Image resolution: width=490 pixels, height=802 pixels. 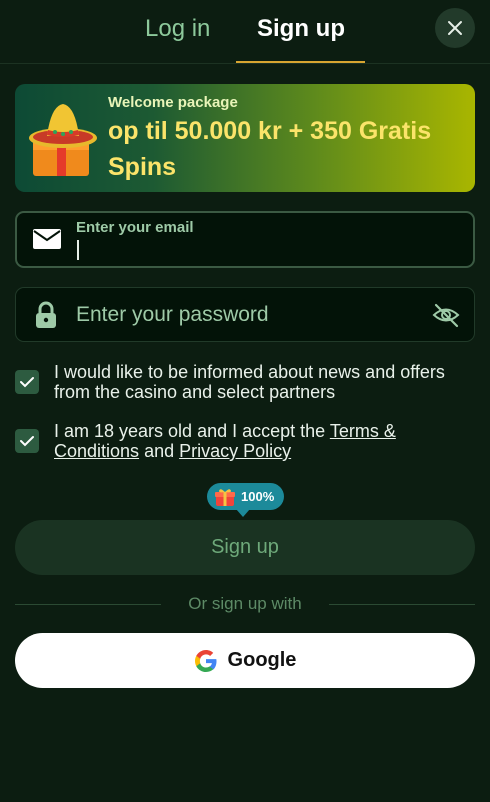 I want to click on banner-kicker: Welcome package, so click(x=173, y=102).